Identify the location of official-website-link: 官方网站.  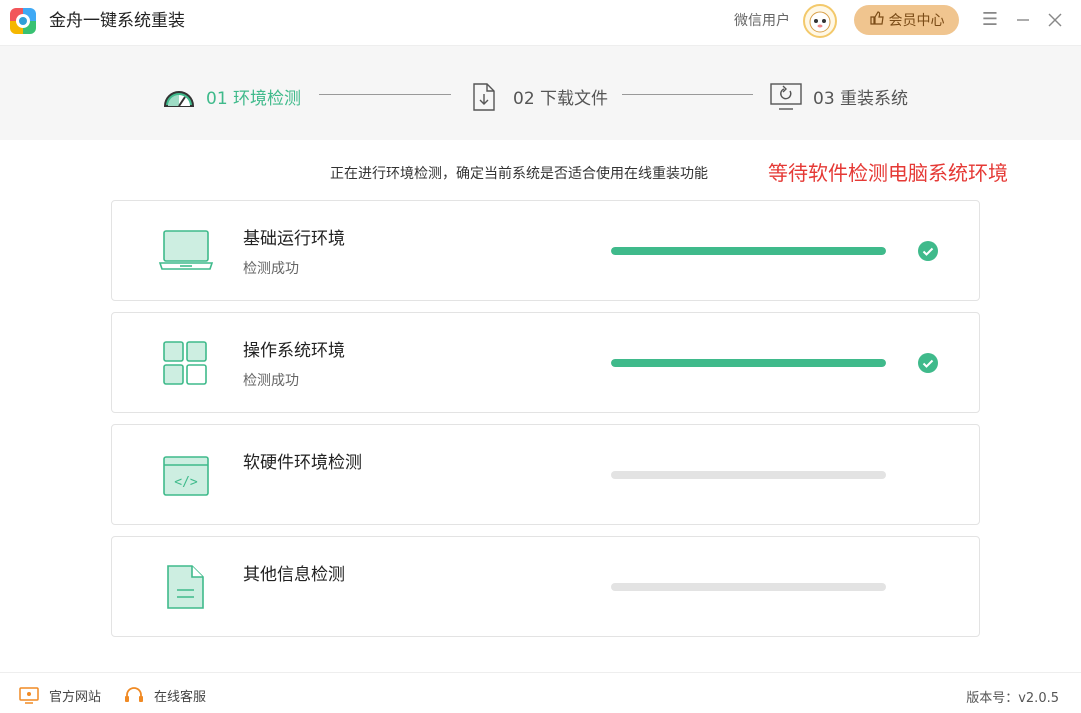
(60, 695).